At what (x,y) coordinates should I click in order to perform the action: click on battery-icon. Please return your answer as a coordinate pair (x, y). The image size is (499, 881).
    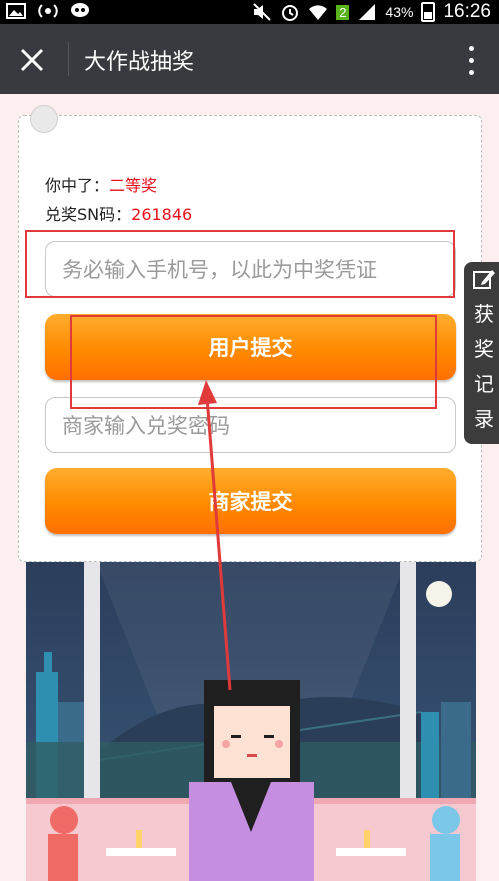
    Looking at the image, I should click on (428, 12).